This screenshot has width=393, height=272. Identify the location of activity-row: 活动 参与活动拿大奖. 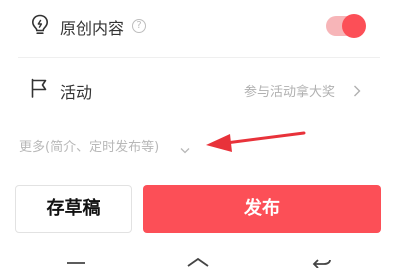
(196, 90).